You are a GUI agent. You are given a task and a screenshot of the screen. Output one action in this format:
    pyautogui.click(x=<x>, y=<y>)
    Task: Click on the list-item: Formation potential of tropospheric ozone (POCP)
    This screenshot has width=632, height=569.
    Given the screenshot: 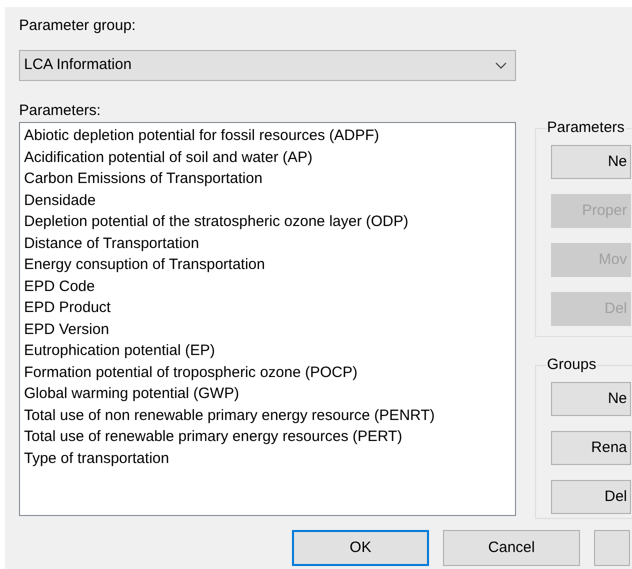 What is the action you would take?
    pyautogui.click(x=191, y=372)
    